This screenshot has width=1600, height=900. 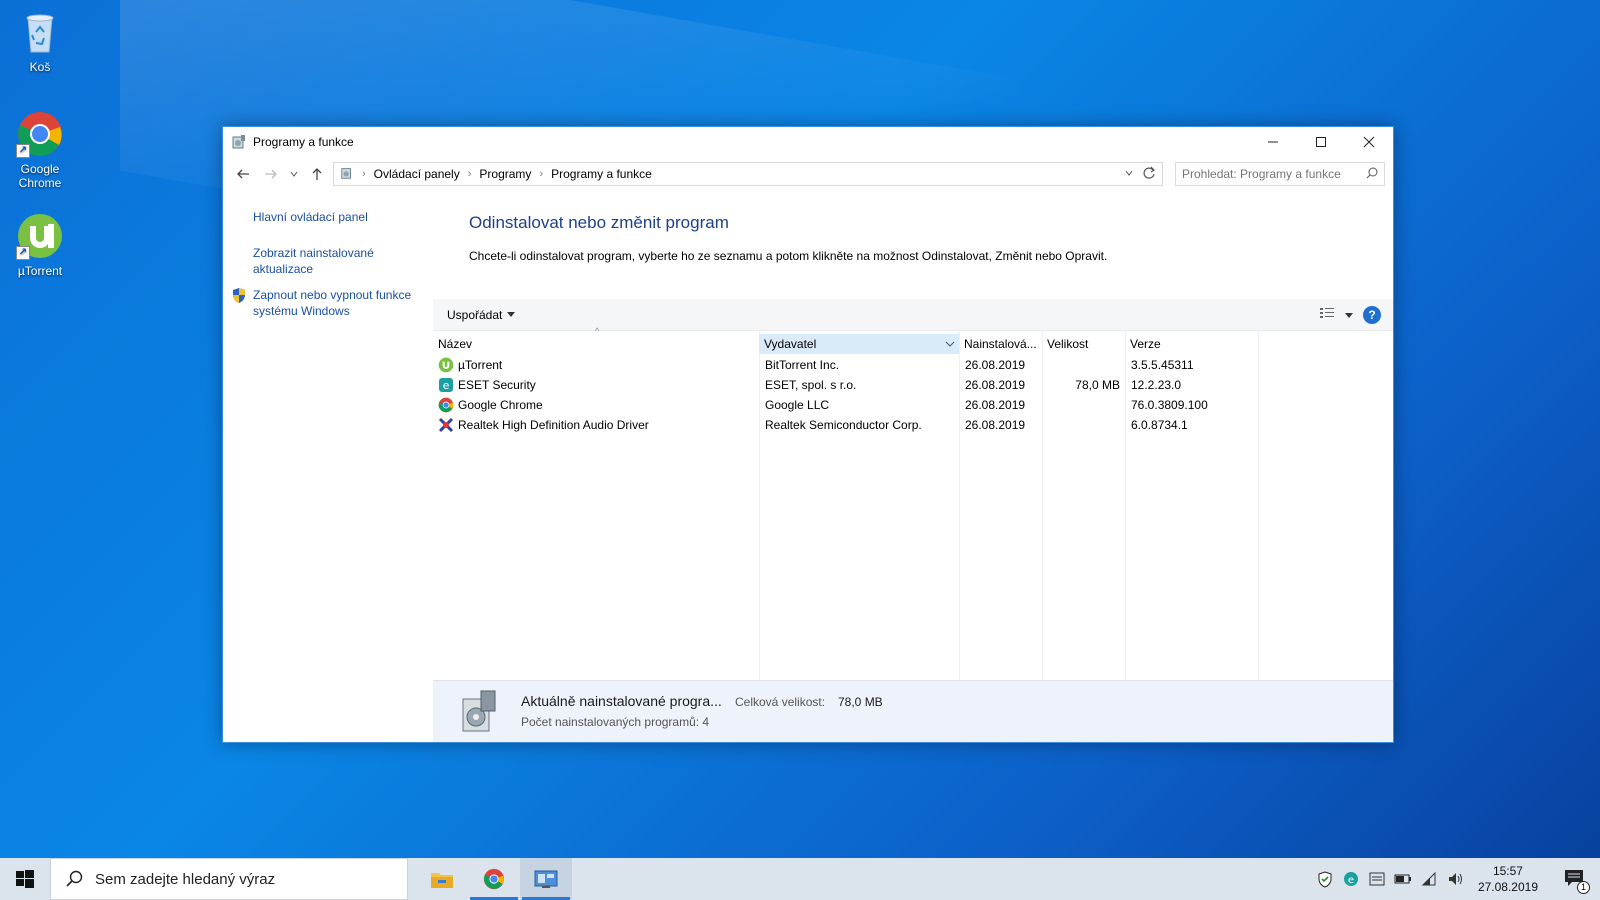 I want to click on taskbar-google-chrome, so click(x=494, y=879).